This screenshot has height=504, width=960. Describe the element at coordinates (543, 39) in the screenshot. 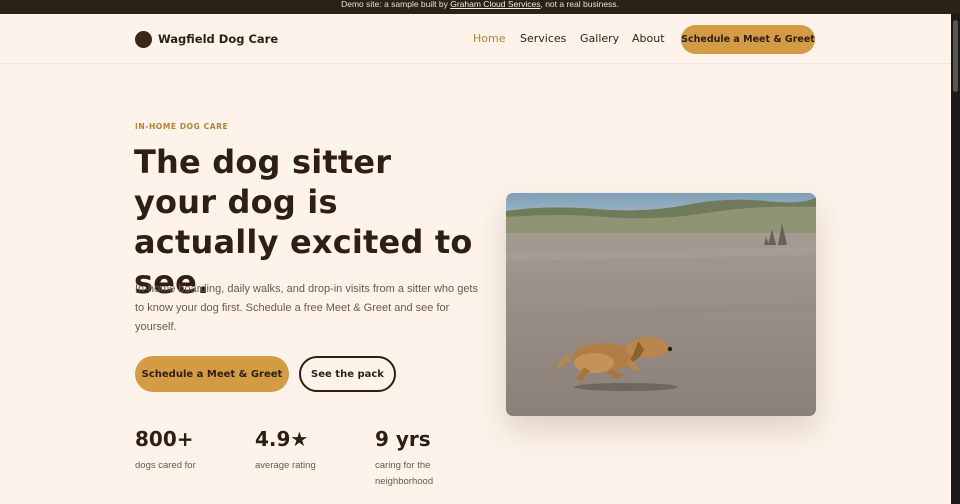

I see `nav-services: Services` at that location.